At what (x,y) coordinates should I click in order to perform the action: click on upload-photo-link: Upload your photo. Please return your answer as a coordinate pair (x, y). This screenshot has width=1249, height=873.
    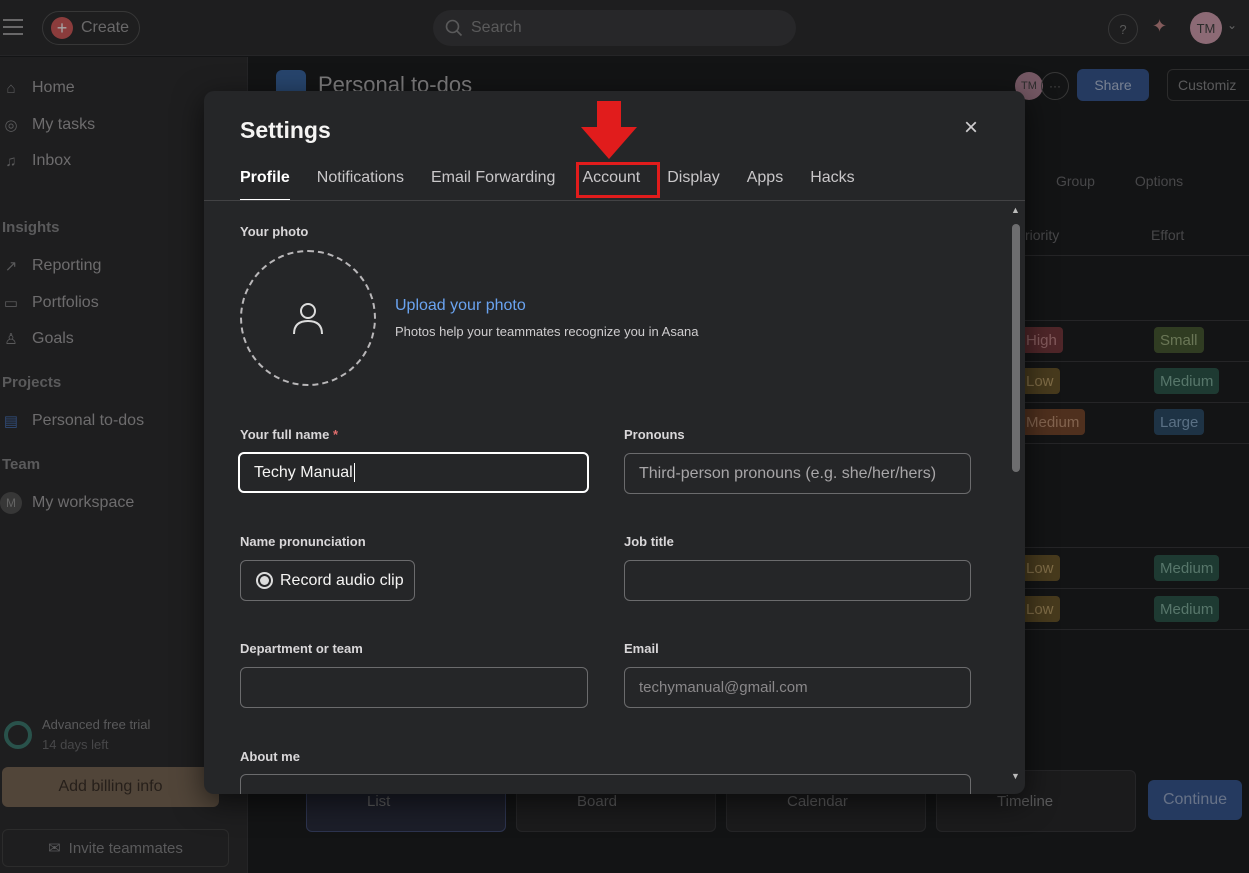
    Looking at the image, I should click on (460, 306).